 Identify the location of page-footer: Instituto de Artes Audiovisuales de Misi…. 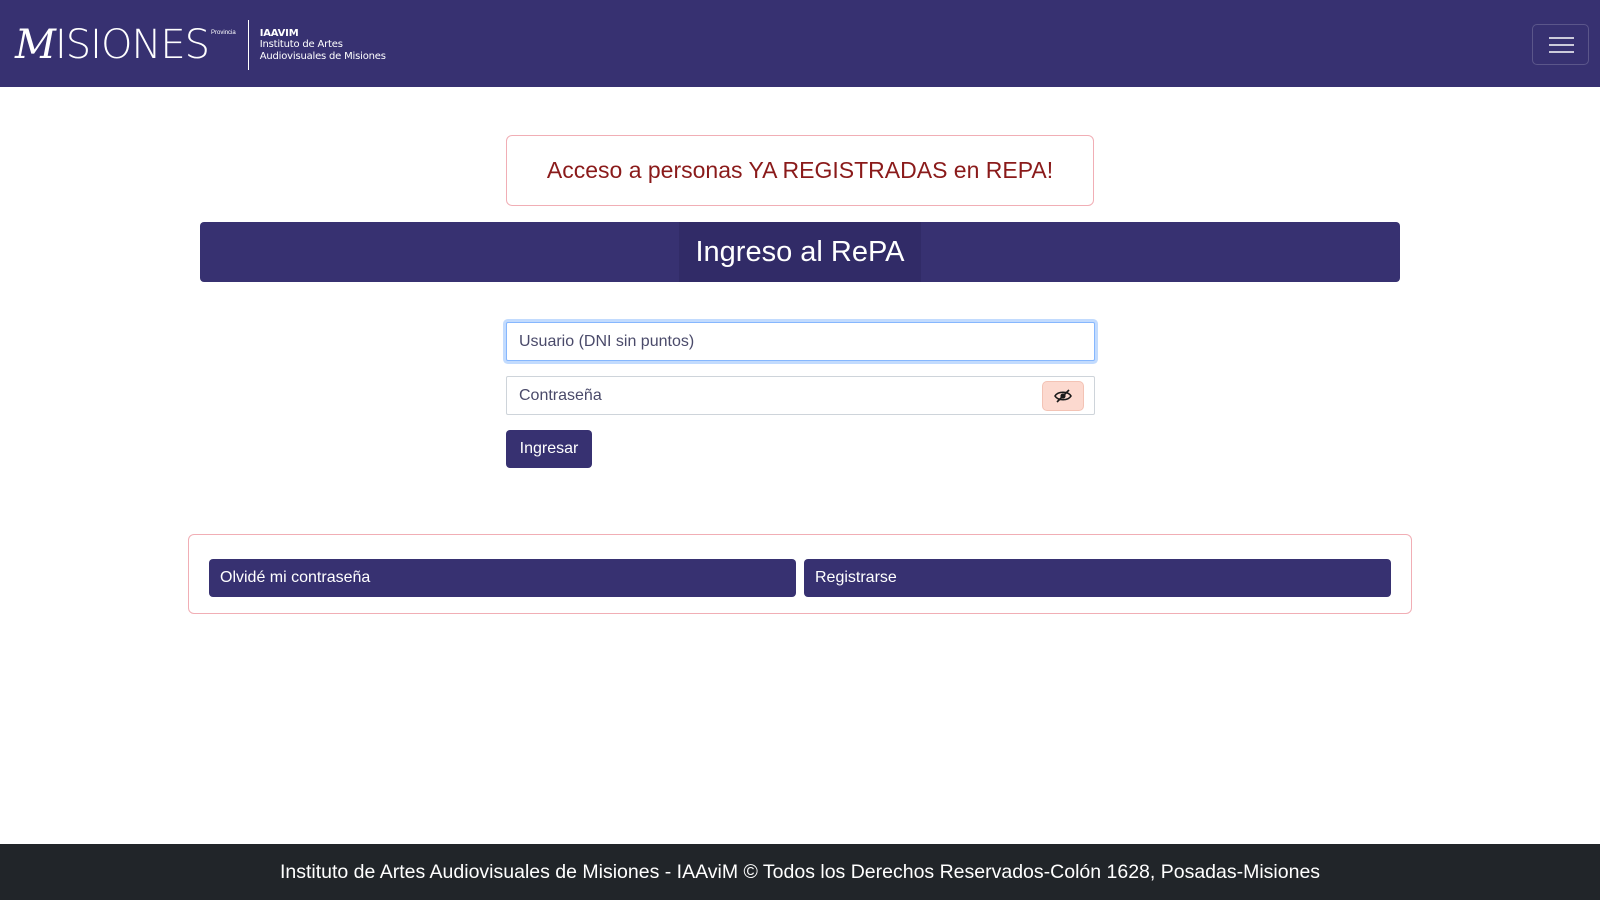
(800, 872).